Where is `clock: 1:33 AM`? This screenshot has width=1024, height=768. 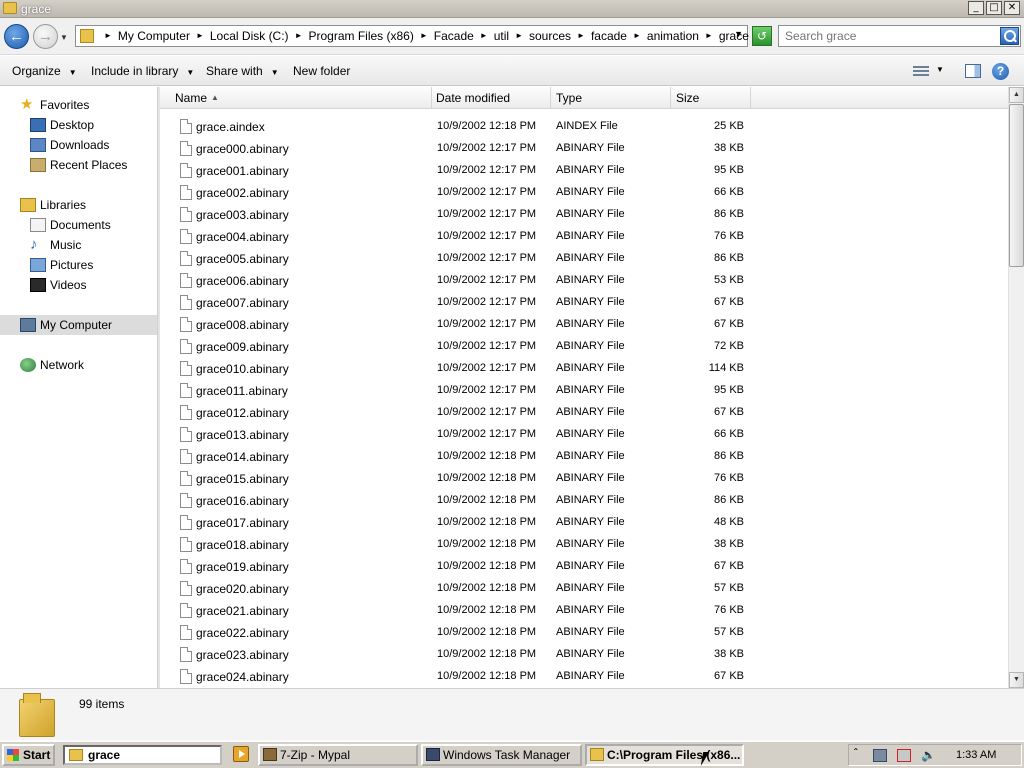 clock: 1:33 AM is located at coordinates (976, 755).